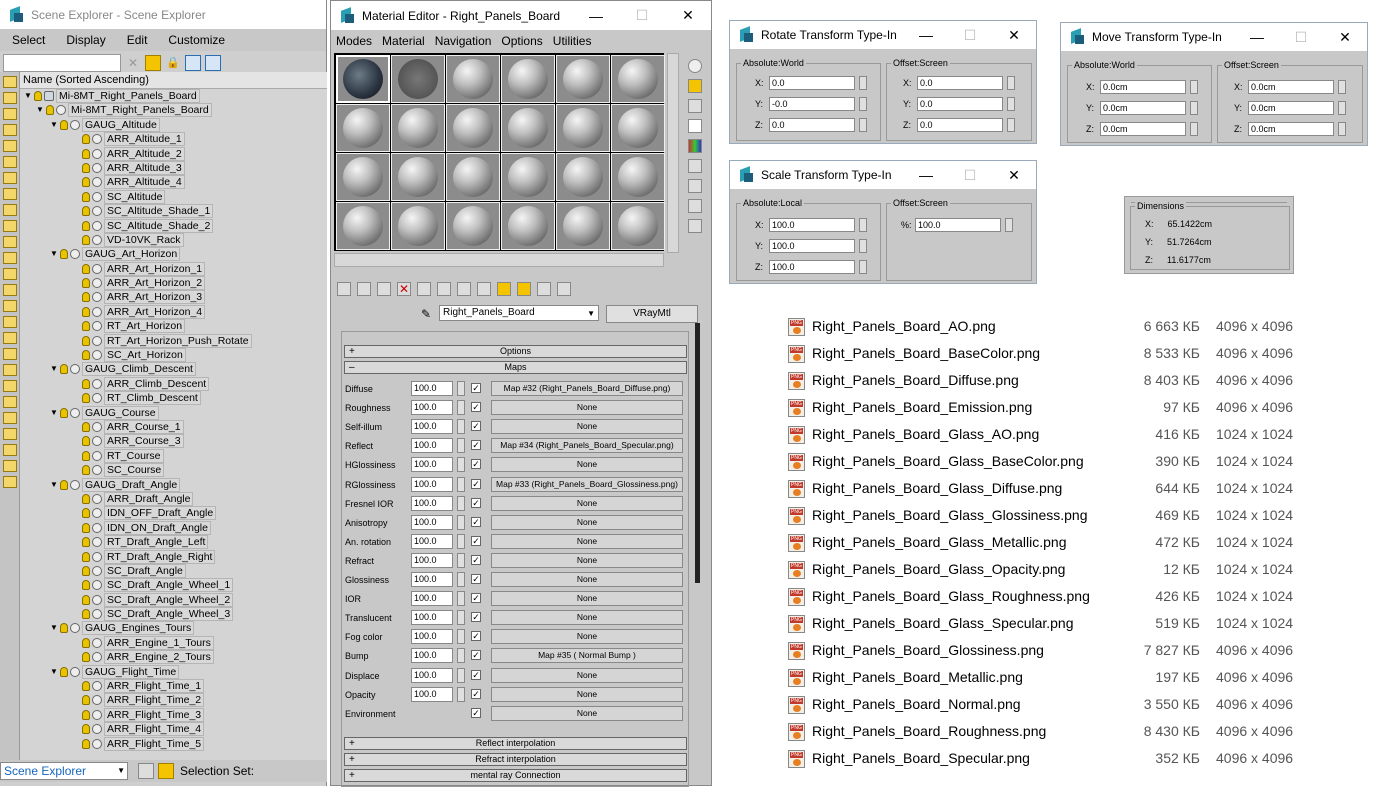  What do you see at coordinates (173, 729) in the screenshot?
I see `tree-row: ARR_Flight_Time_4` at bounding box center [173, 729].